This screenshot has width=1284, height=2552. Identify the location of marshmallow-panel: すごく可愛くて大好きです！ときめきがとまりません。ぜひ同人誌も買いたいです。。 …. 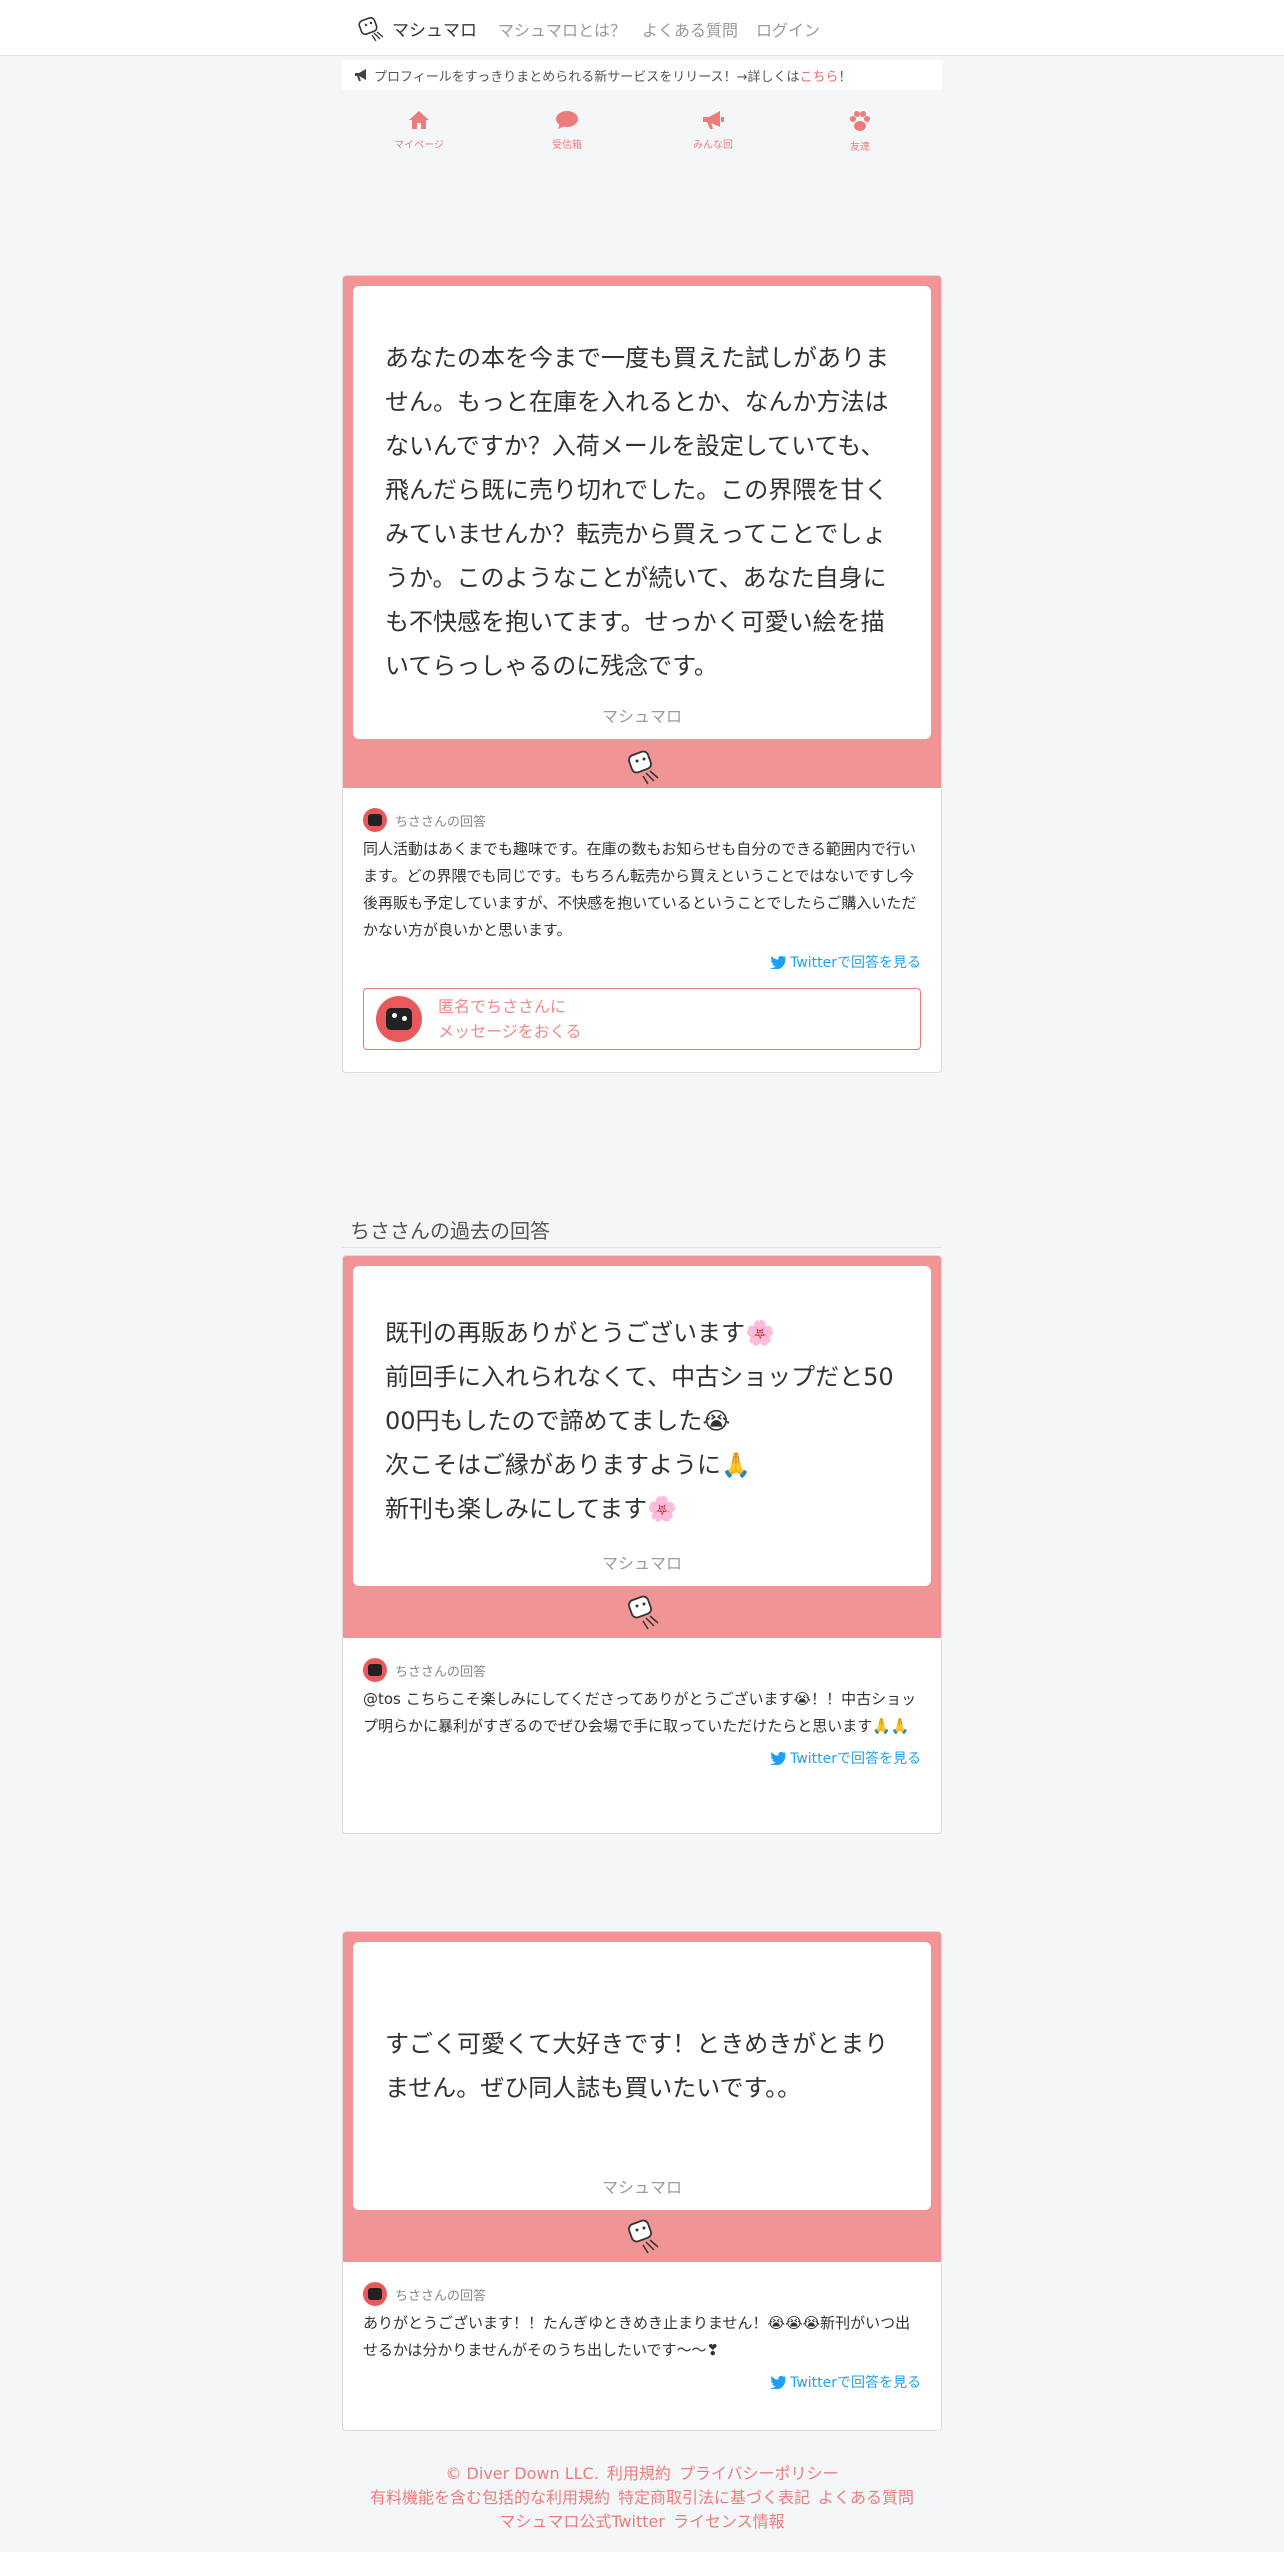
(642, 2097).